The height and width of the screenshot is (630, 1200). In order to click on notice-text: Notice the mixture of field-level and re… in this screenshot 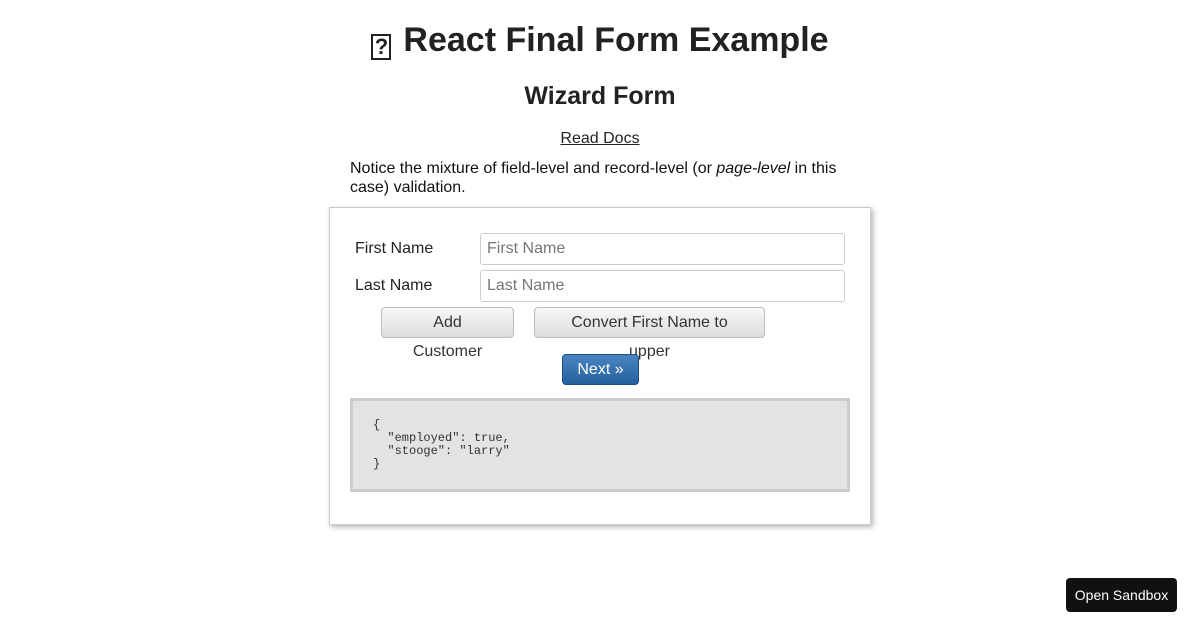, I will do `click(600, 178)`.